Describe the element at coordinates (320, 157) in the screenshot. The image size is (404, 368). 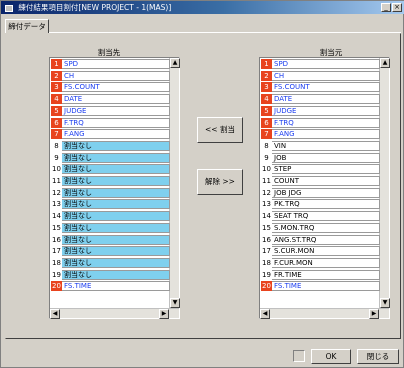
I see `list-item: 9 JOB` at that location.